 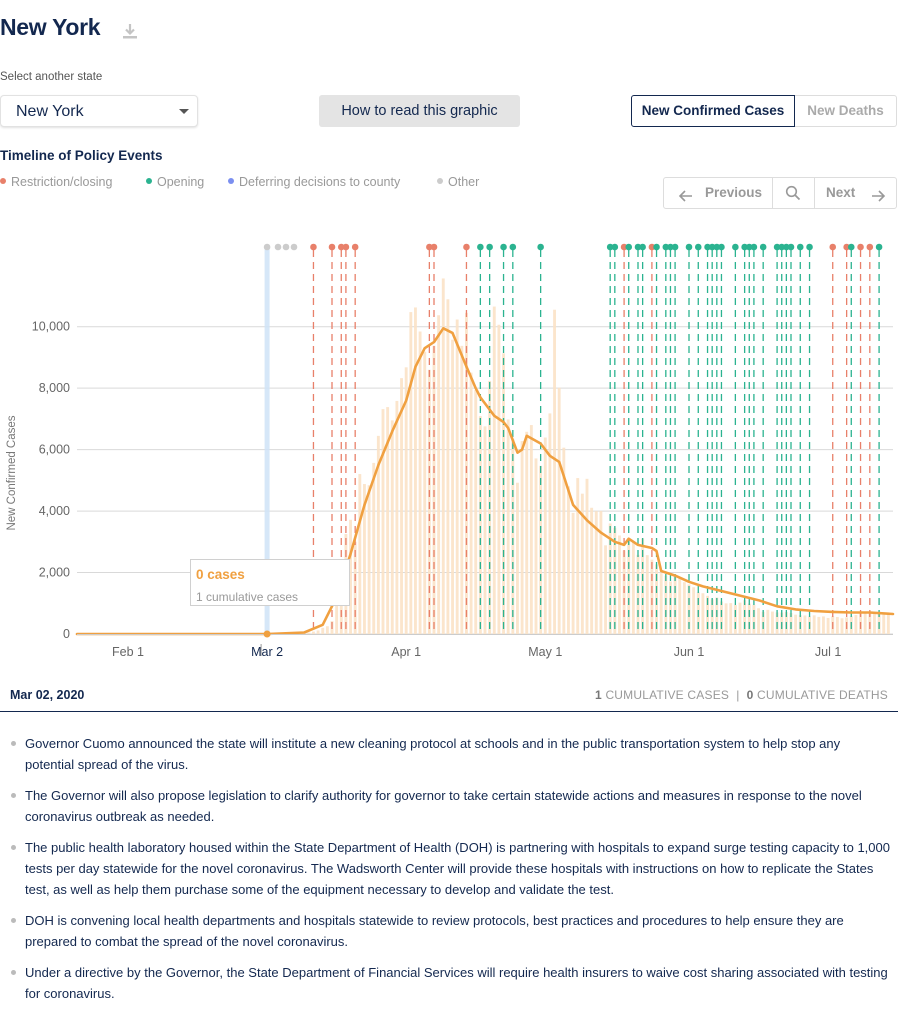 What do you see at coordinates (99, 111) in the screenshot?
I see `state-select: New York` at bounding box center [99, 111].